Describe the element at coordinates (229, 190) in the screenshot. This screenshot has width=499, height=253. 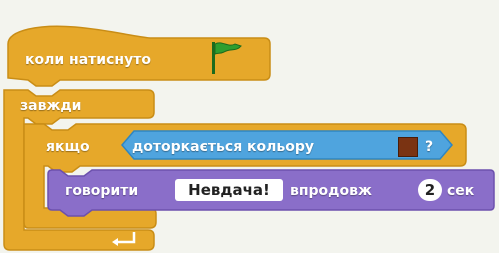
I see `say-message-input: Невдача!` at that location.